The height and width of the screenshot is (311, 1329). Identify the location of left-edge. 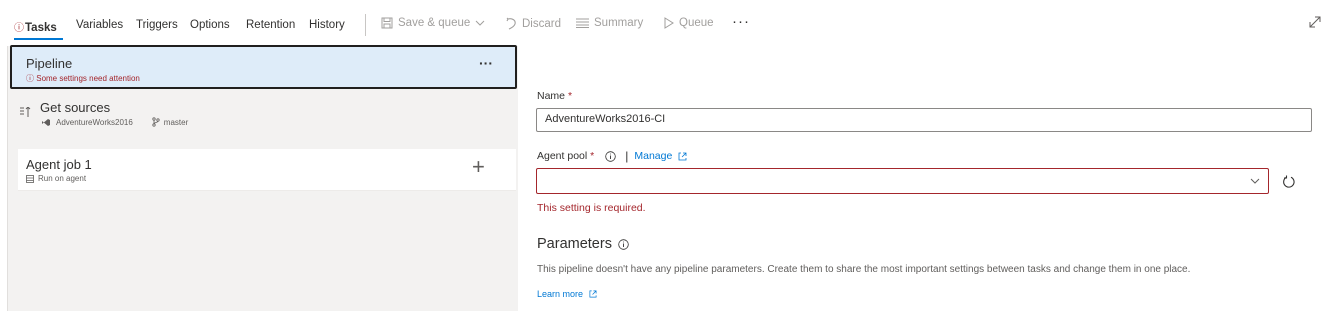
(4, 178).